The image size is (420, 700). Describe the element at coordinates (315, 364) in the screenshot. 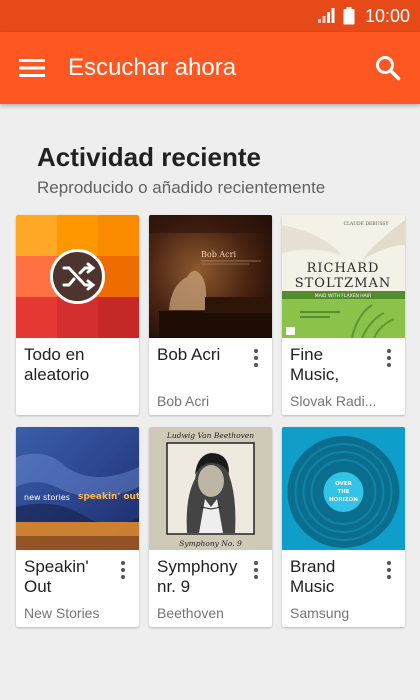

I see `card-title: Fine Music,` at that location.